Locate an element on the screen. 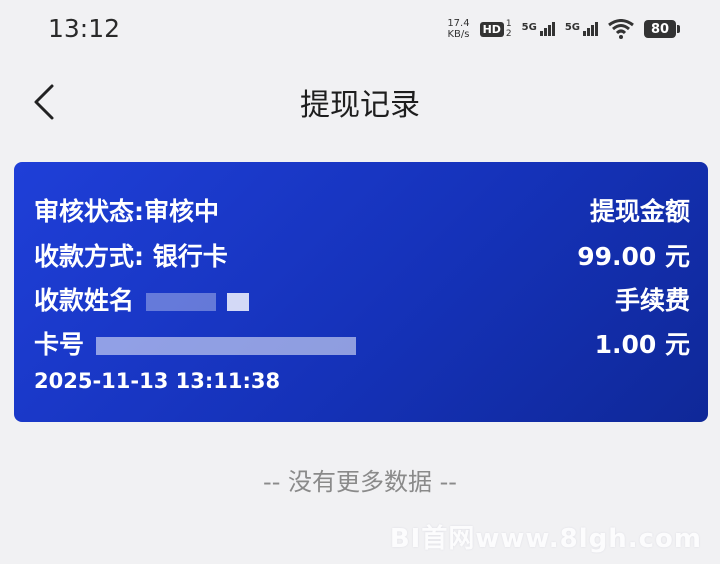 This screenshot has height=564, width=720. record-row-method: 收款方式: 银行卡 99.00 元 is located at coordinates (362, 255).